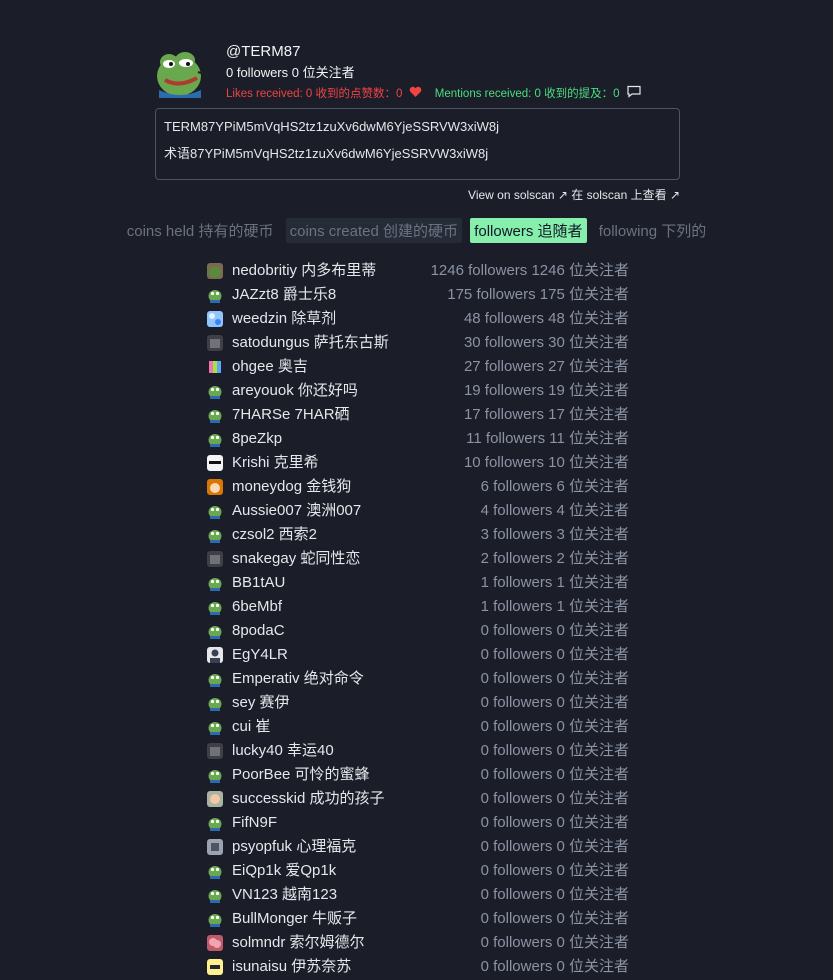 The image size is (833, 980). What do you see at coordinates (294, 847) in the screenshot?
I see `follower-name: psyopfuk 心理福克` at bounding box center [294, 847].